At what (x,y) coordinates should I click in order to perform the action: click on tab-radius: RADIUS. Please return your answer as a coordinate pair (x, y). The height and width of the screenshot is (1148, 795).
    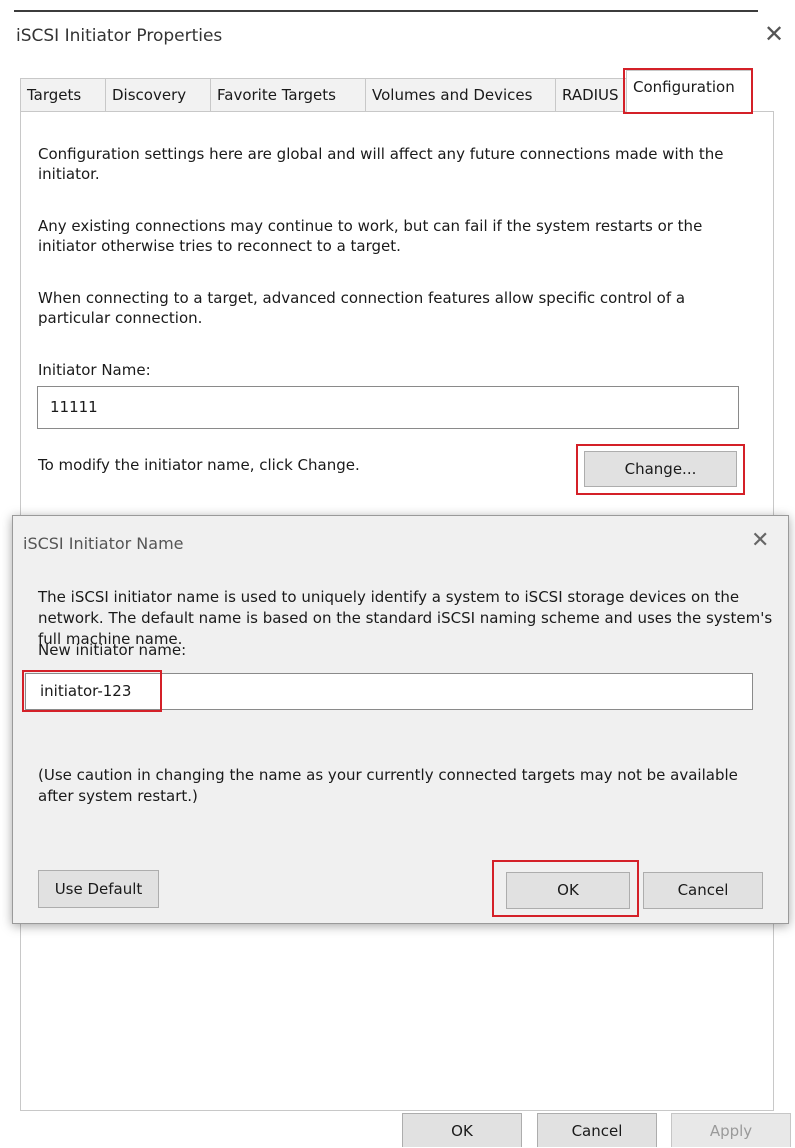
    Looking at the image, I should click on (591, 95).